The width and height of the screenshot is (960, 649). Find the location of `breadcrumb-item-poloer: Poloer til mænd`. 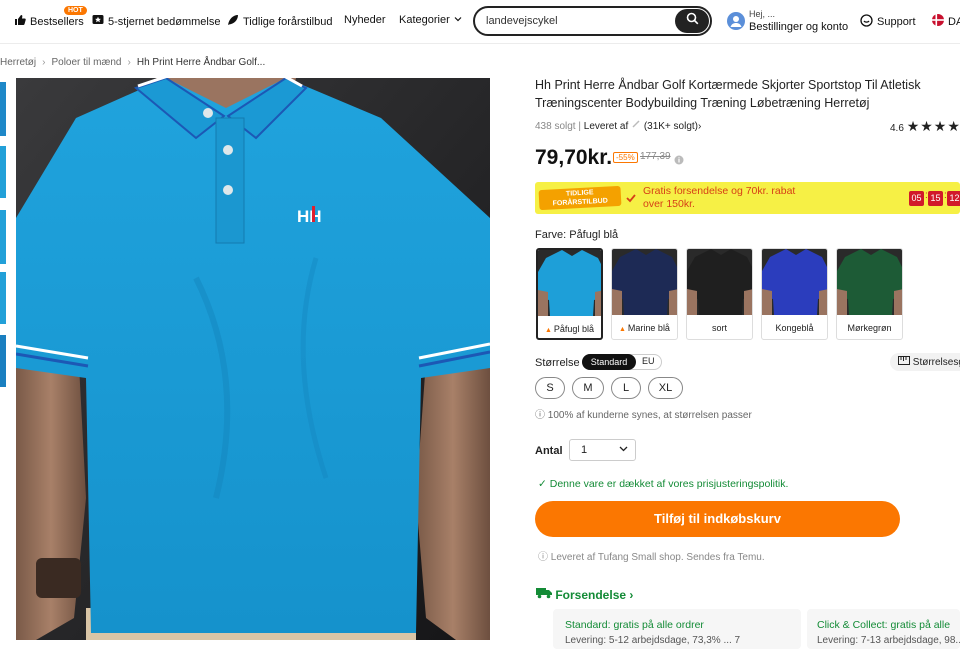

breadcrumb-item-poloer: Poloer til mænd is located at coordinates (86, 62).